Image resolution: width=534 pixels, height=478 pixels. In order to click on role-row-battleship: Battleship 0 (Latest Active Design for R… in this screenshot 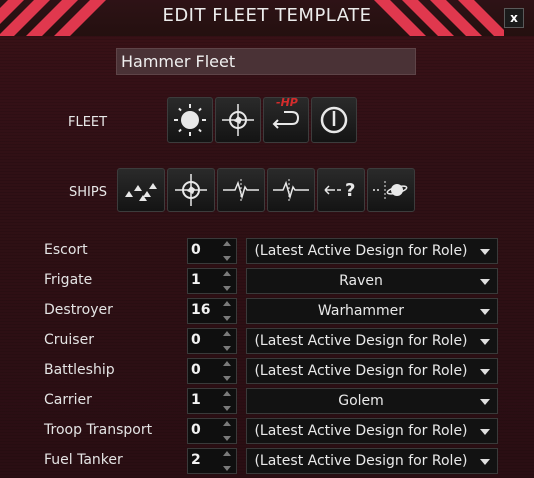, I will do `click(274, 372)`.